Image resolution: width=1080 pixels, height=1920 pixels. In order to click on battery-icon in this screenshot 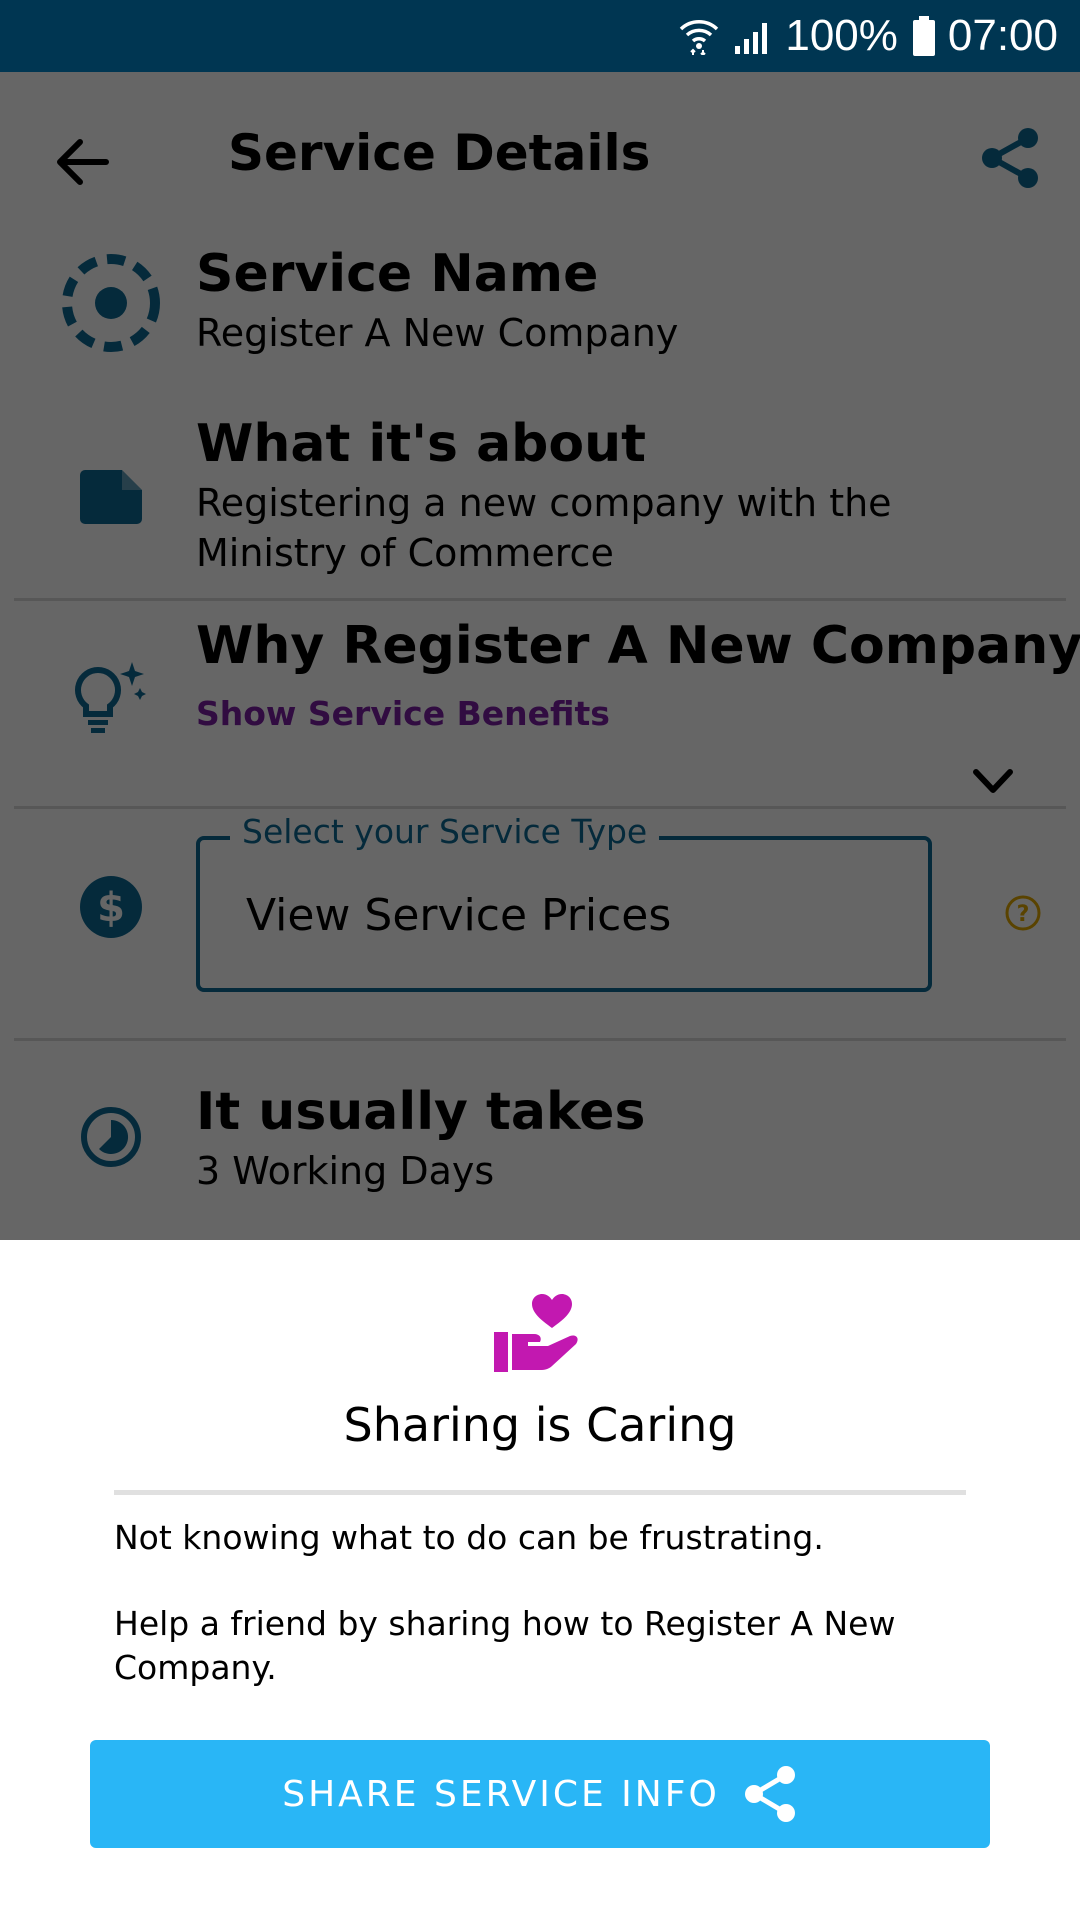, I will do `click(924, 36)`.